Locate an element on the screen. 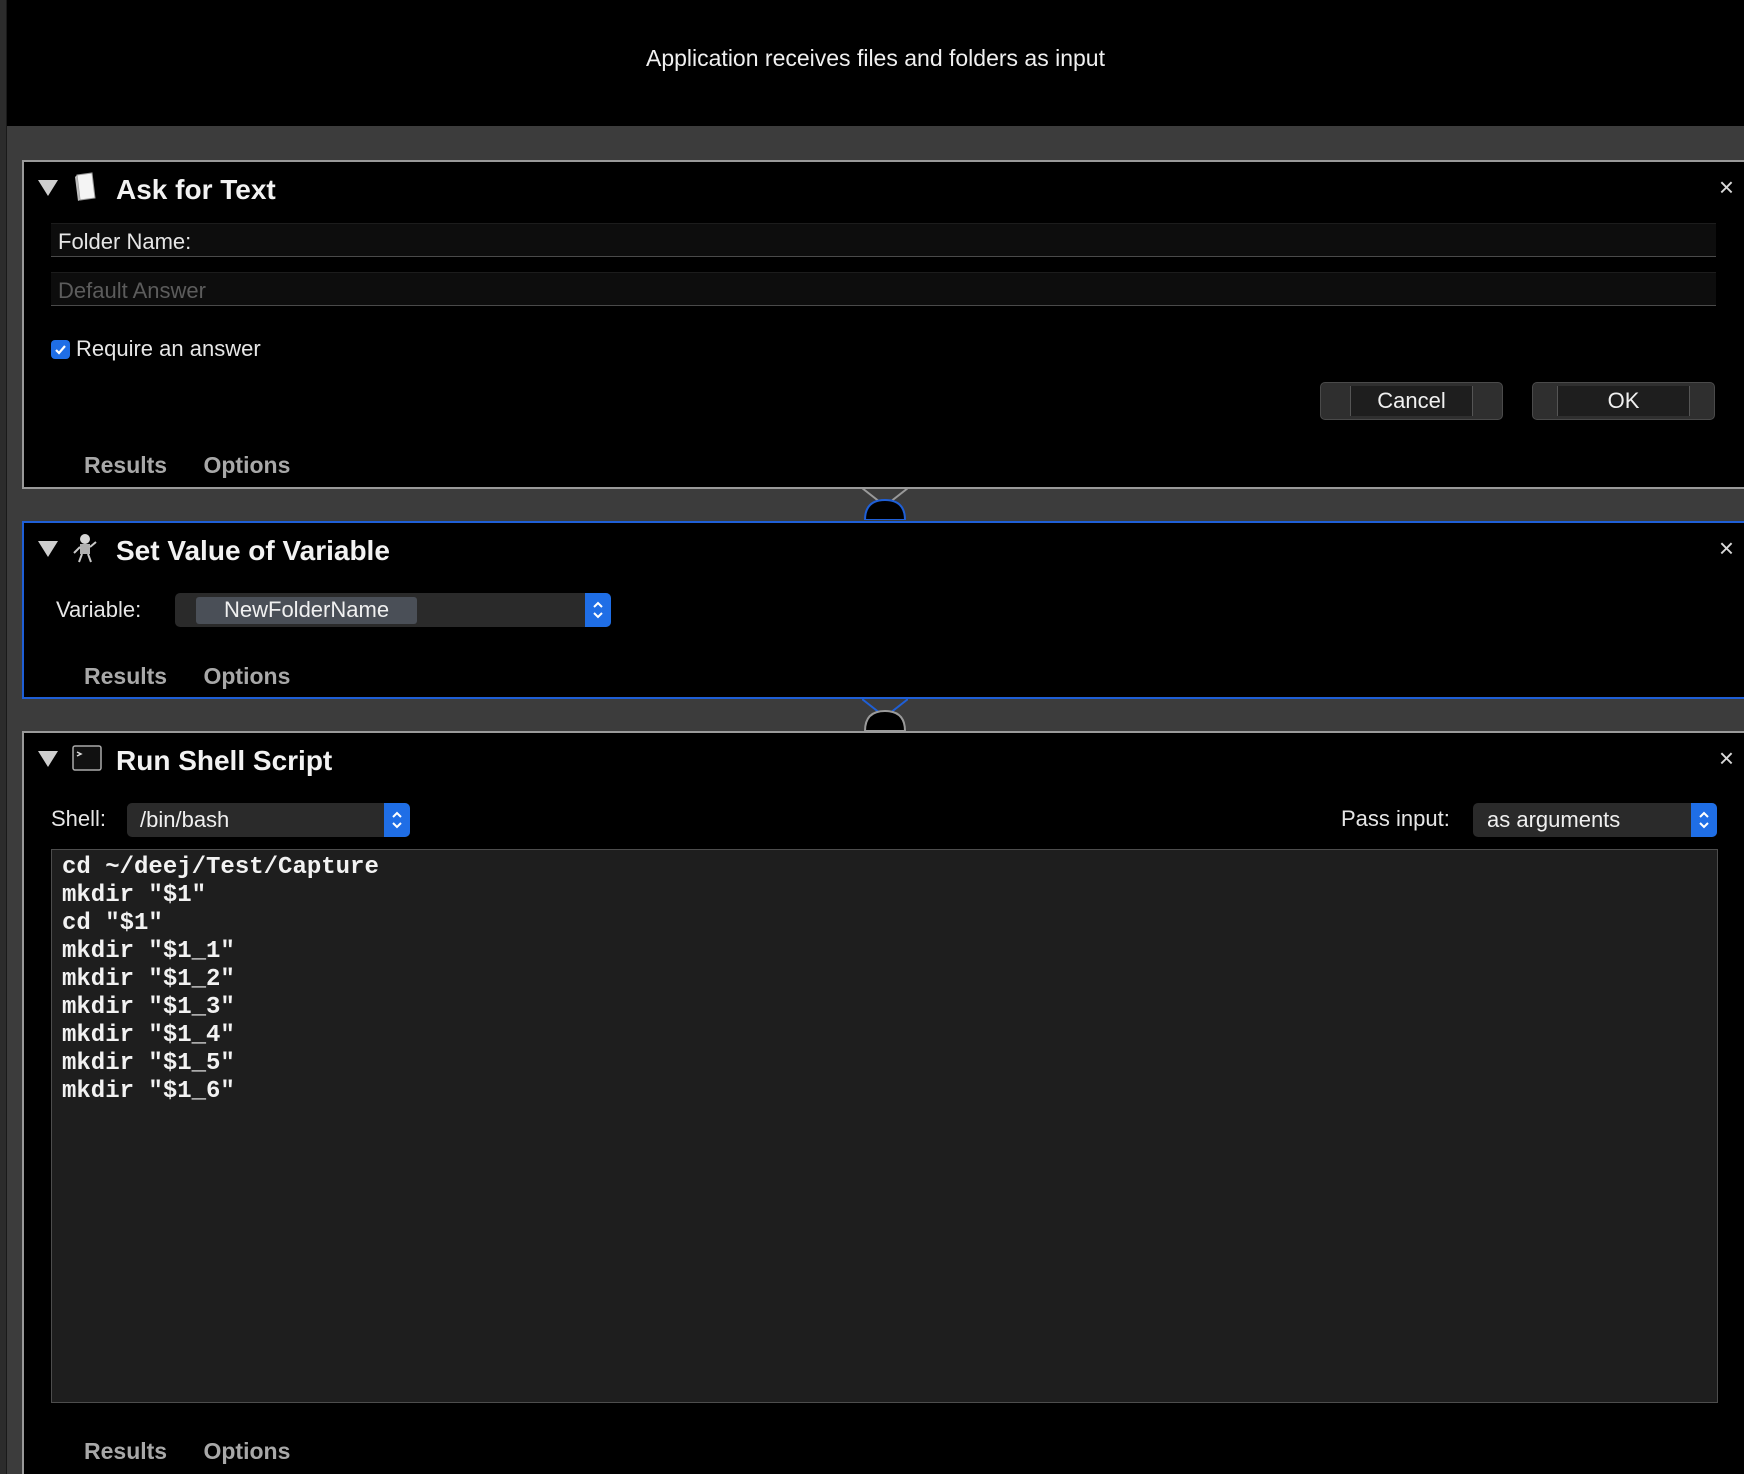 The height and width of the screenshot is (1474, 1744). cancel-button: Cancel is located at coordinates (1411, 401).